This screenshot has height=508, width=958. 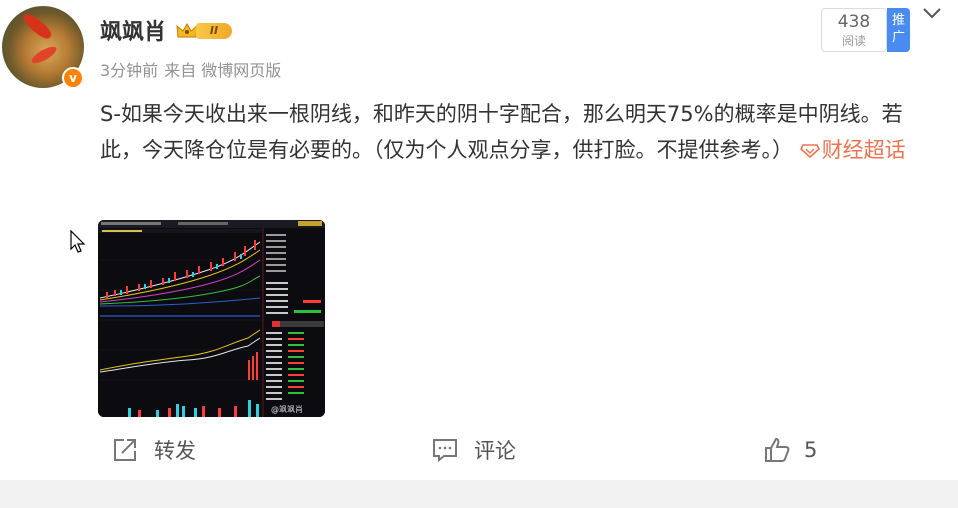 I want to click on vip-level: II, so click(x=214, y=31).